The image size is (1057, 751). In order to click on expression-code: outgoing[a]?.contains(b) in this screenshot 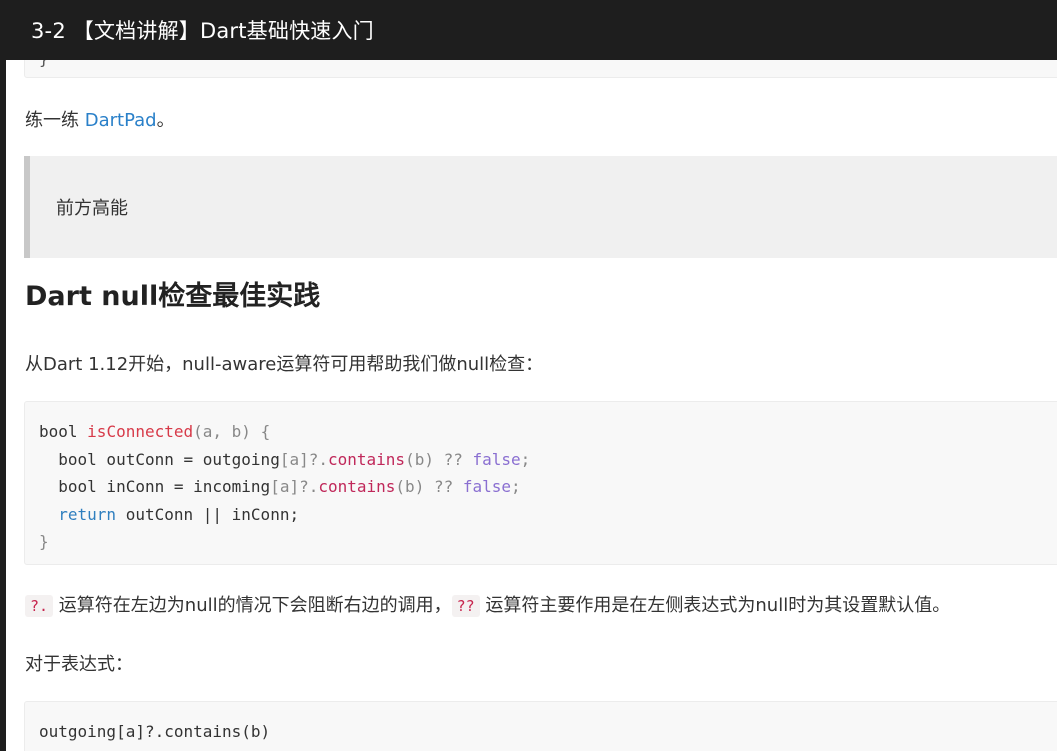, I will do `click(155, 731)`.